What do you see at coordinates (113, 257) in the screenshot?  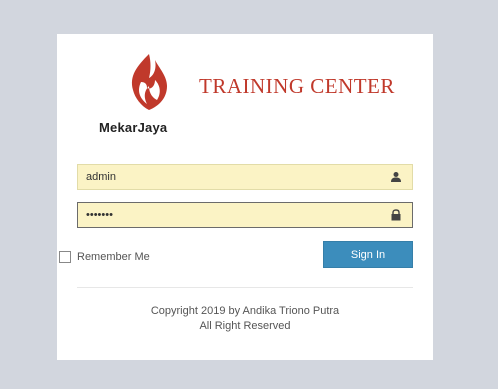 I see `remember-me-label: Remember Me` at bounding box center [113, 257].